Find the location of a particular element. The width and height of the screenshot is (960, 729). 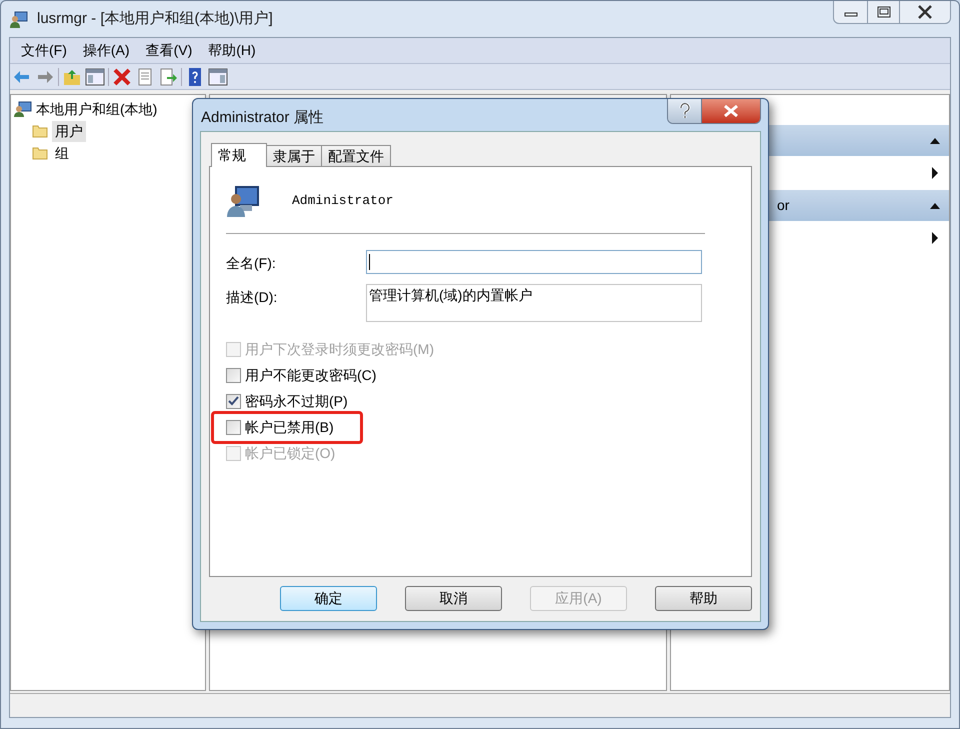

tab: 隶属于 is located at coordinates (294, 155).